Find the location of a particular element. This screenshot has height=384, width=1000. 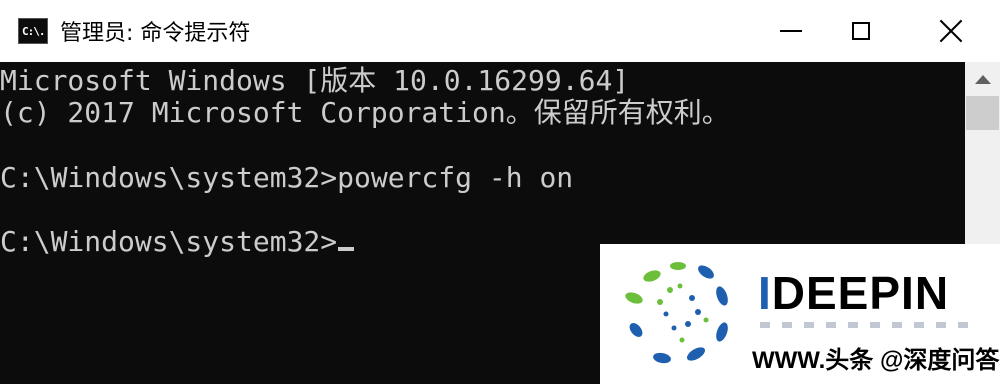

arrow-up-icon is located at coordinates (982, 79).